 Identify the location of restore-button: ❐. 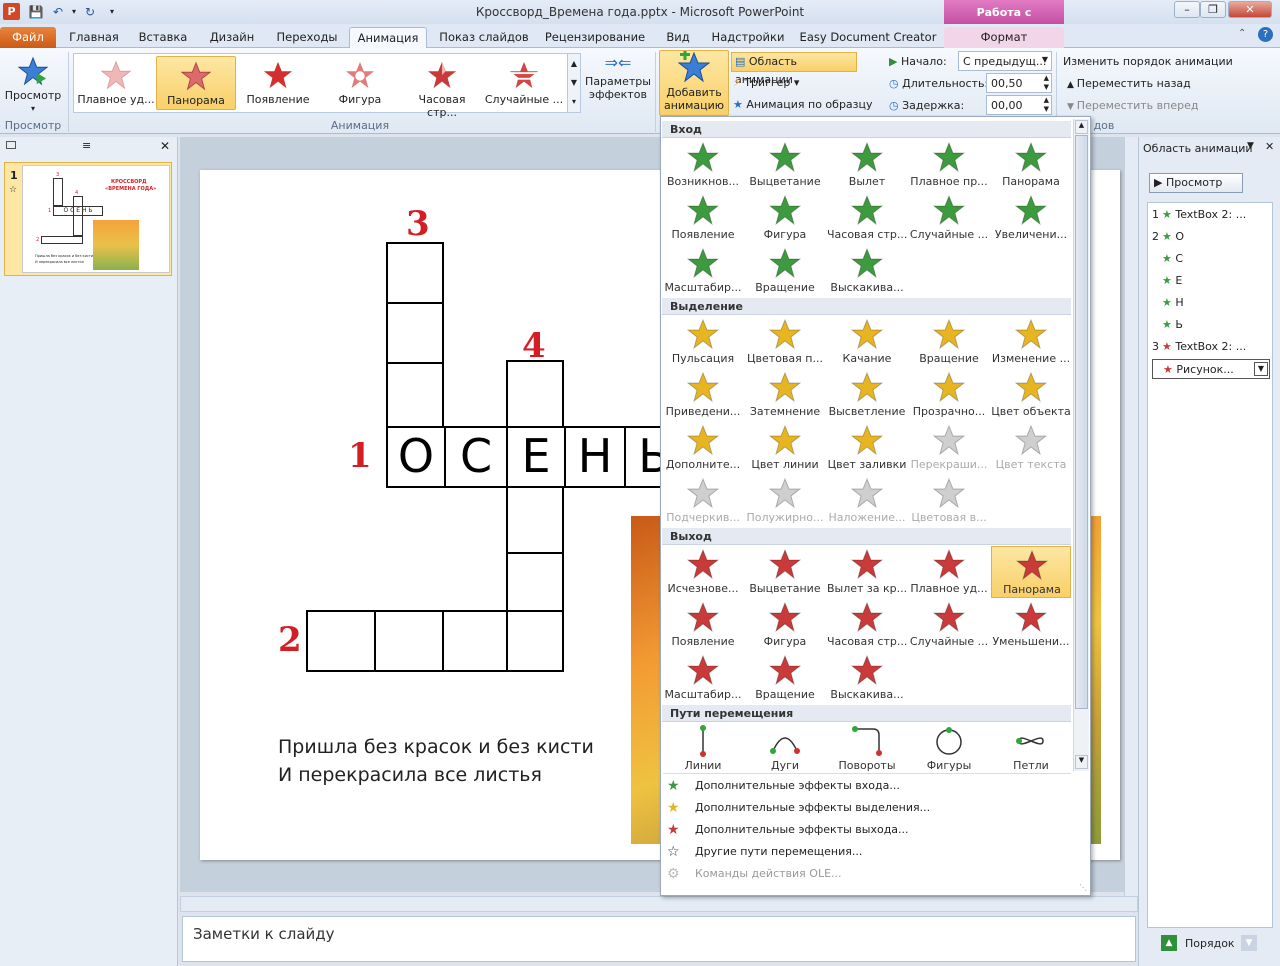
(1213, 9).